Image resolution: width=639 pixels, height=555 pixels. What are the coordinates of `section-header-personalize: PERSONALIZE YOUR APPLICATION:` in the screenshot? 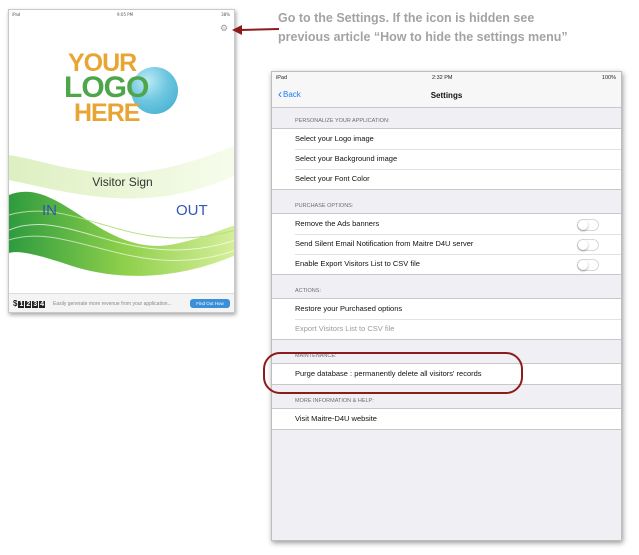 It's located at (342, 121).